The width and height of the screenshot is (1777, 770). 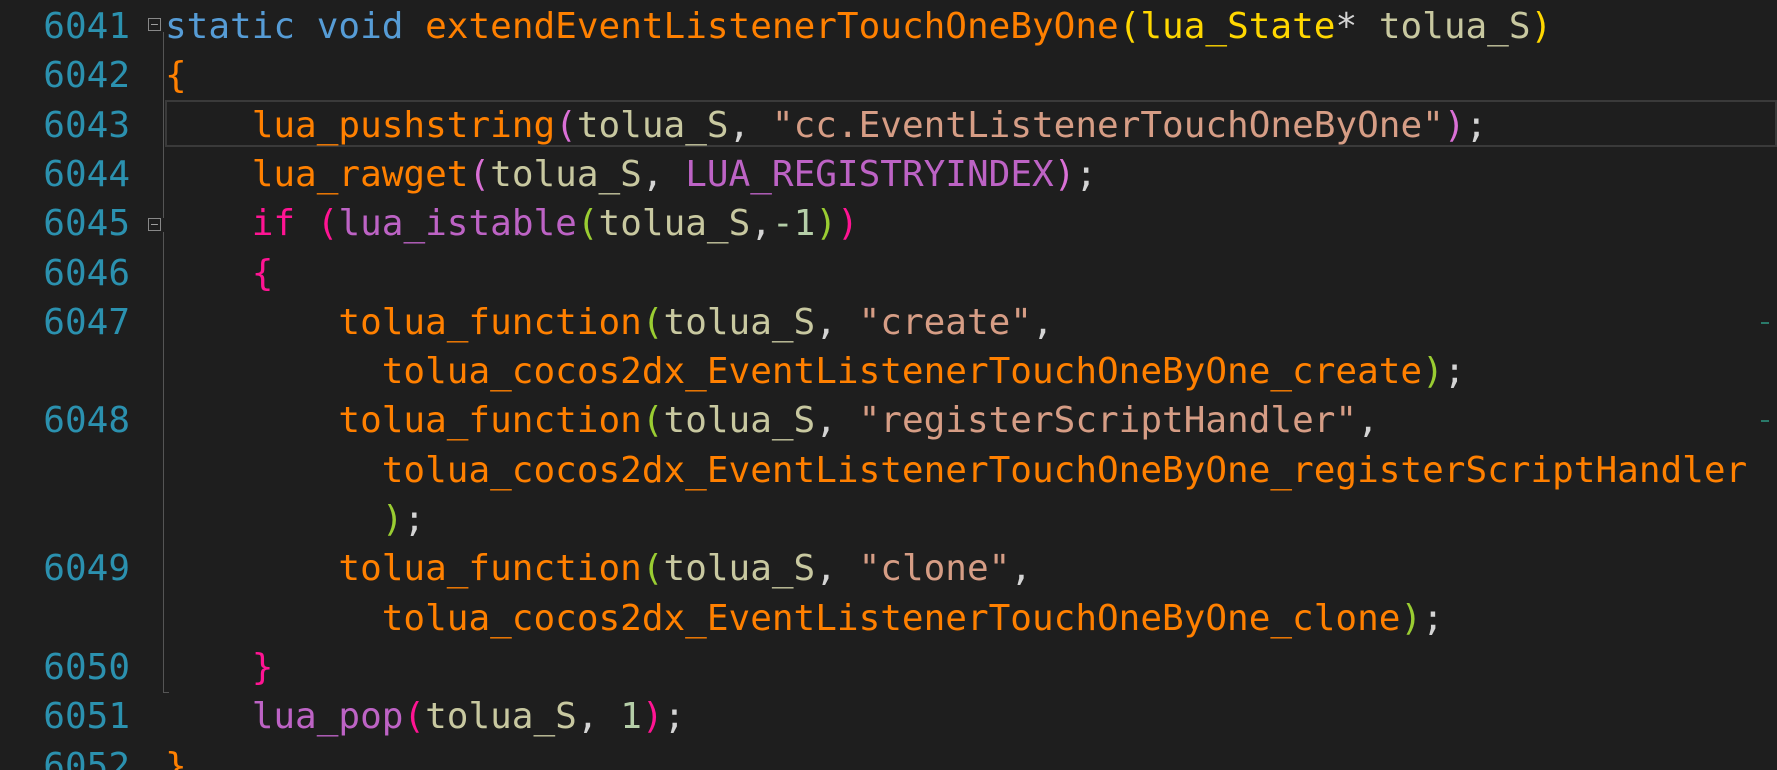 What do you see at coordinates (86, 174) in the screenshot?
I see `line-number: 6044` at bounding box center [86, 174].